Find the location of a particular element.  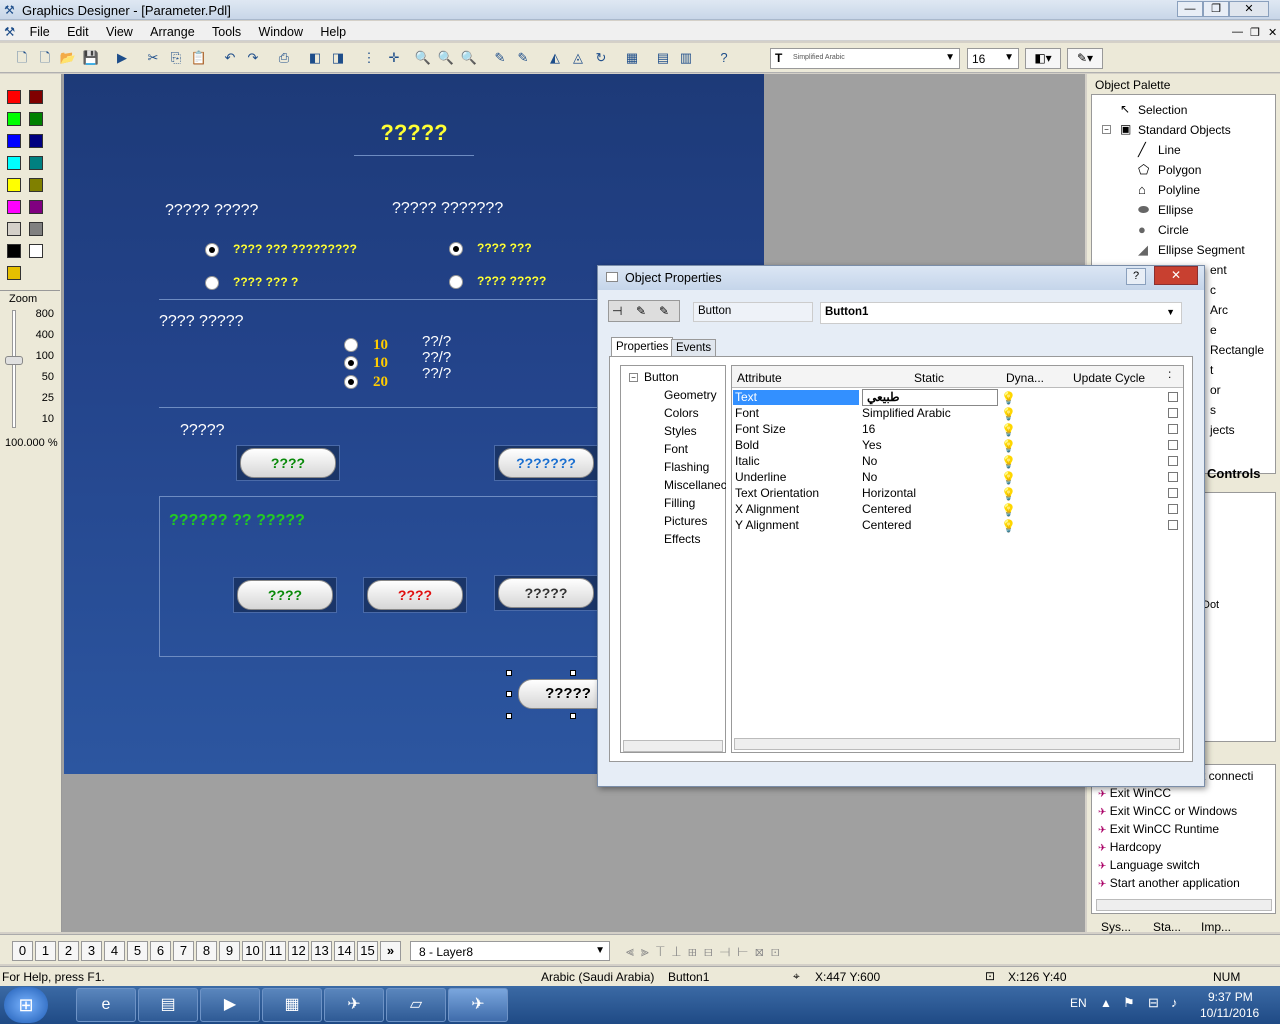

zoom-fit-icon: 🔍 is located at coordinates (469, 58).